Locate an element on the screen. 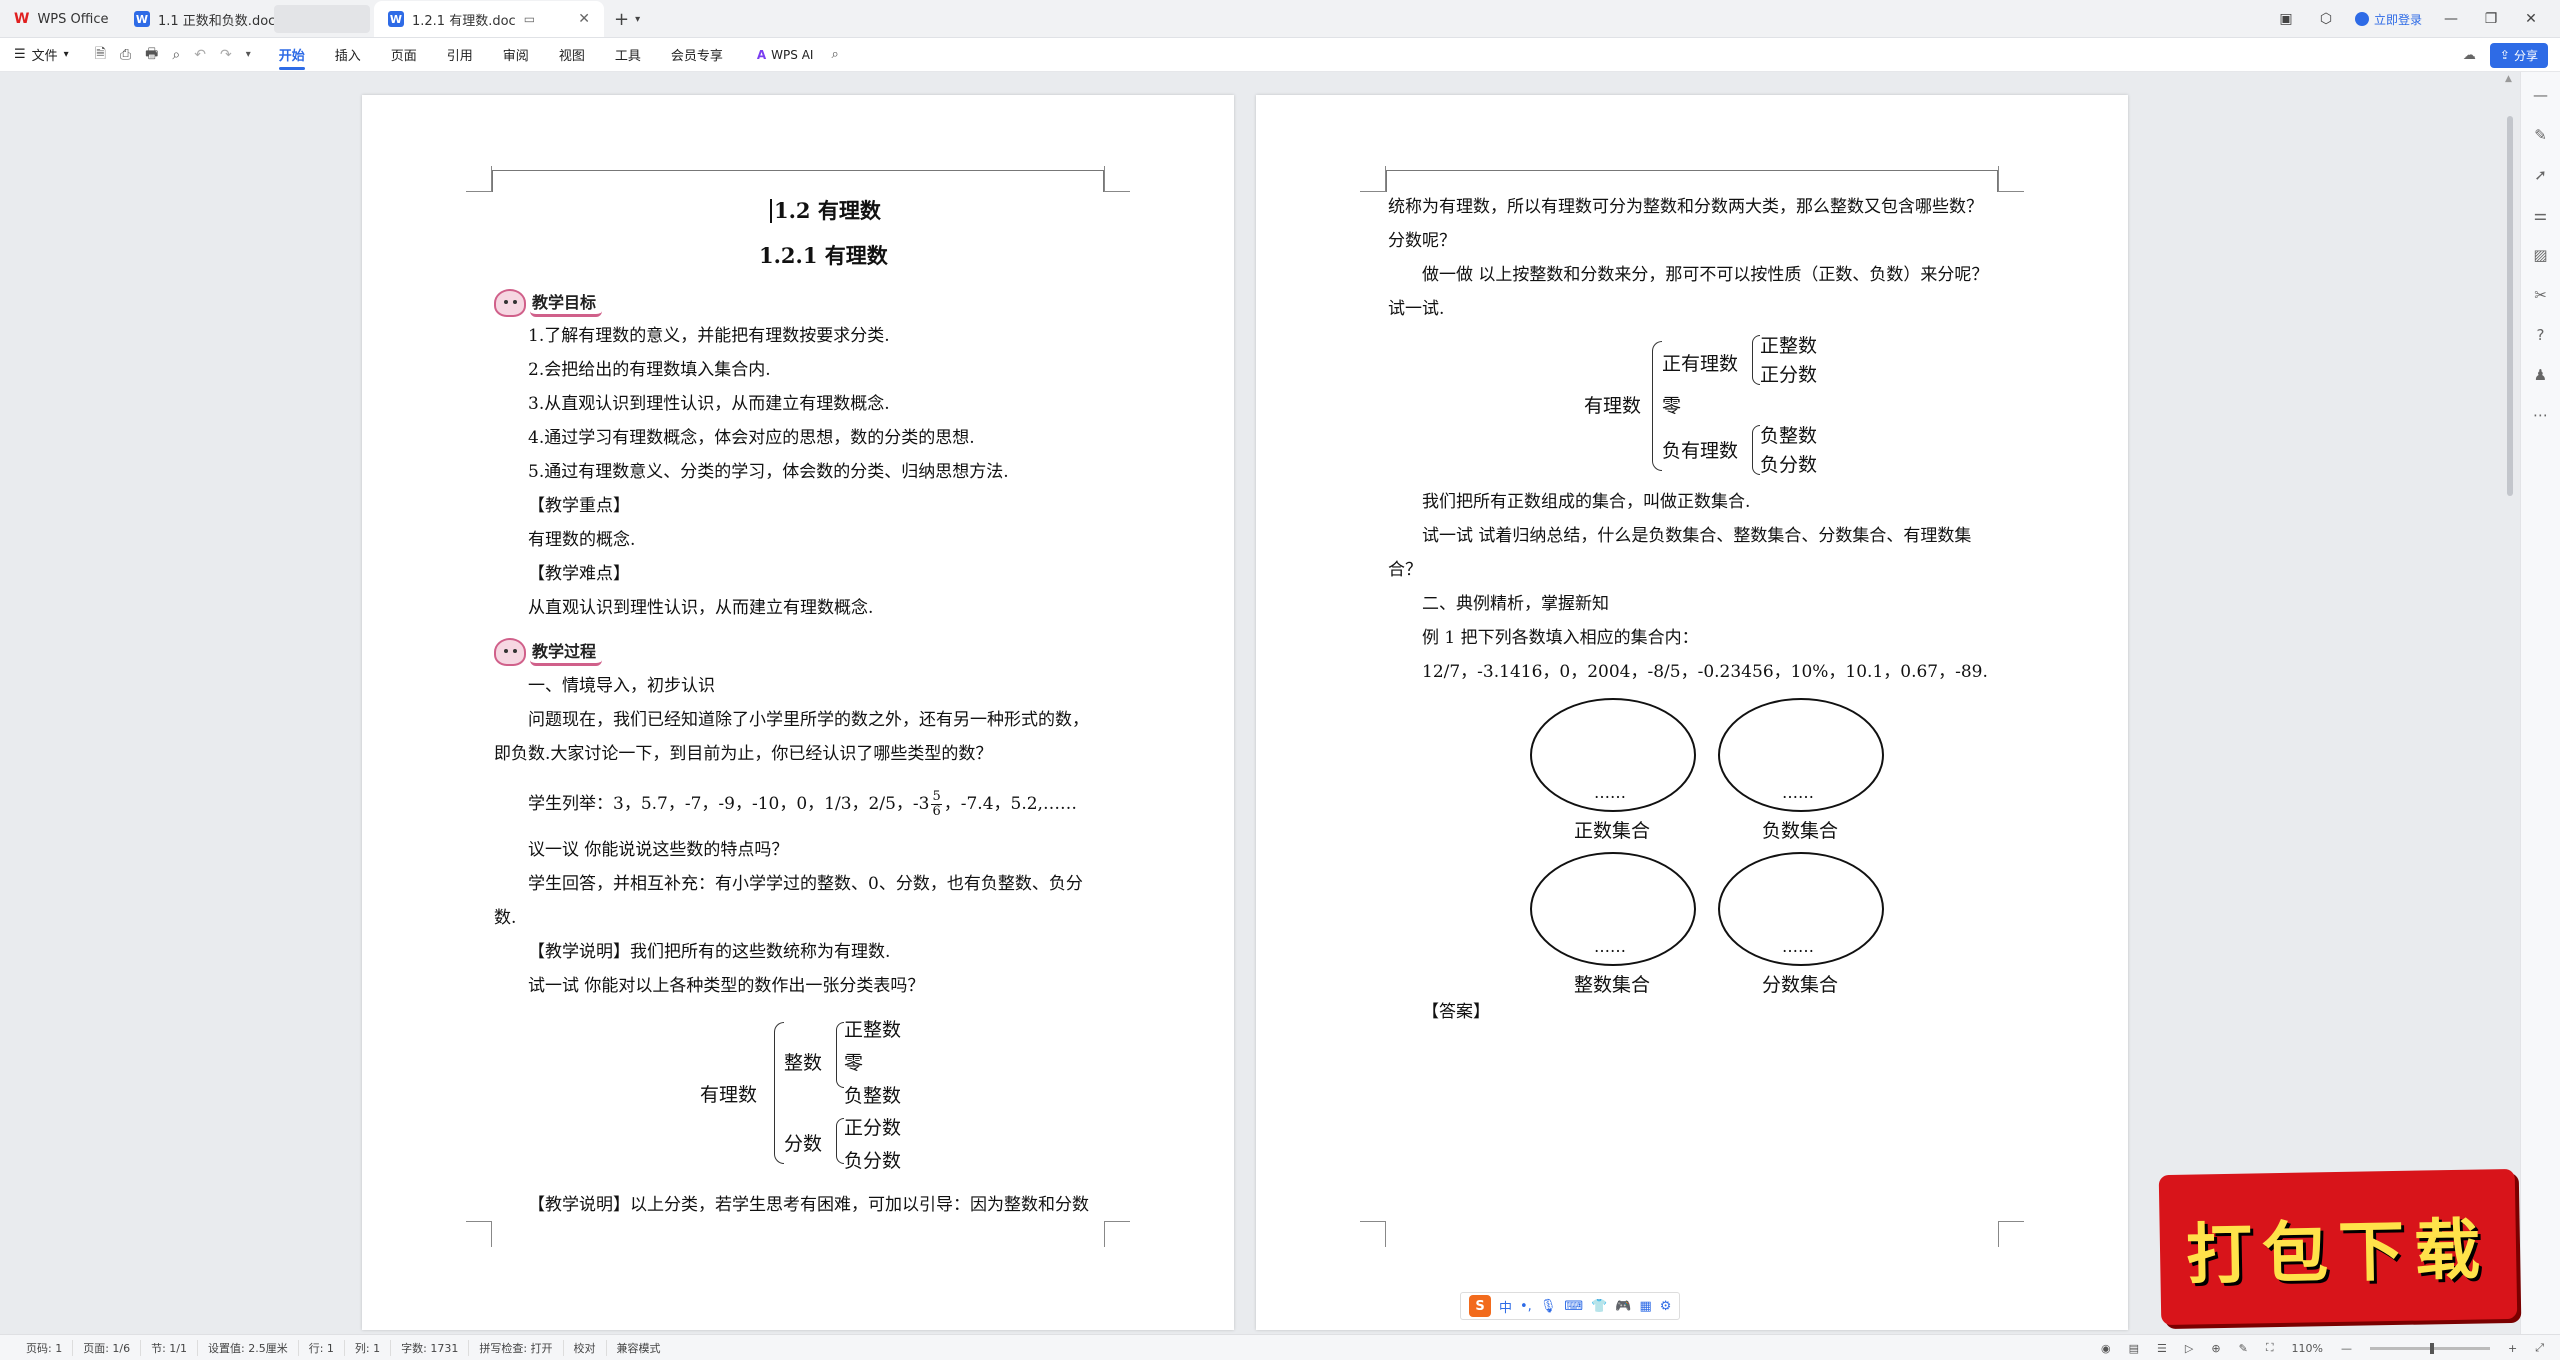  goal-1: 1.了解有理数的意义，并能把有理数按要求分类. is located at coordinates (709, 336).